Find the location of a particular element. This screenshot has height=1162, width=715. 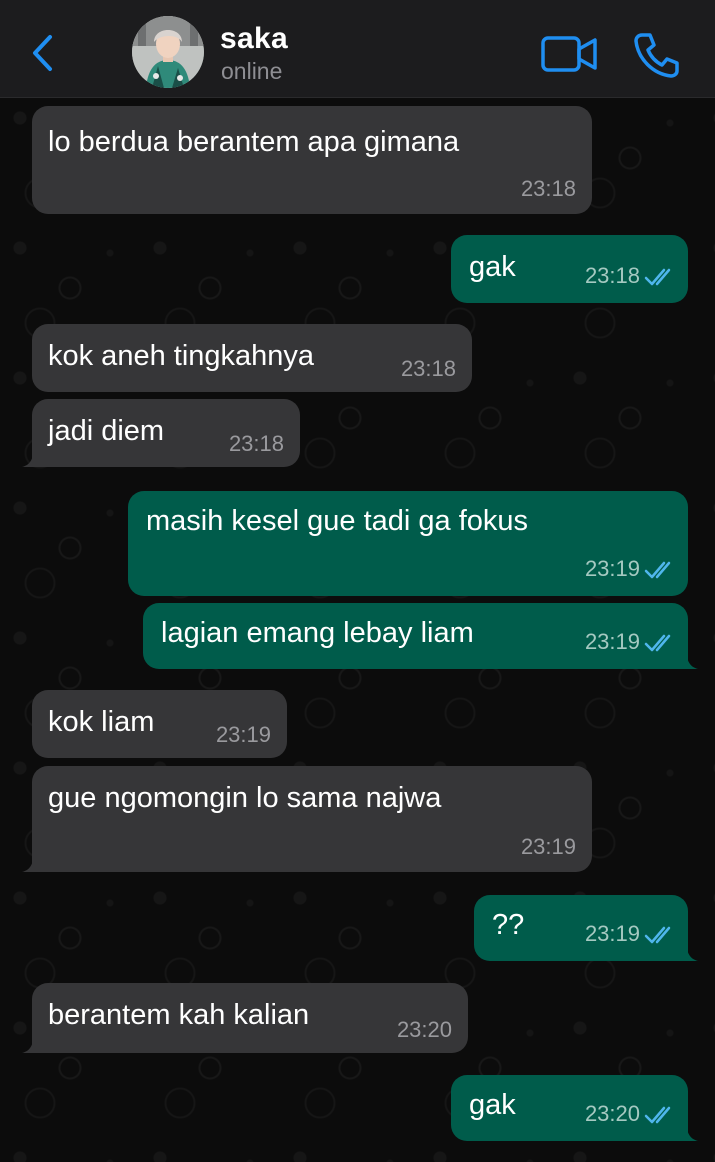

phone-icon is located at coordinates (656, 55).